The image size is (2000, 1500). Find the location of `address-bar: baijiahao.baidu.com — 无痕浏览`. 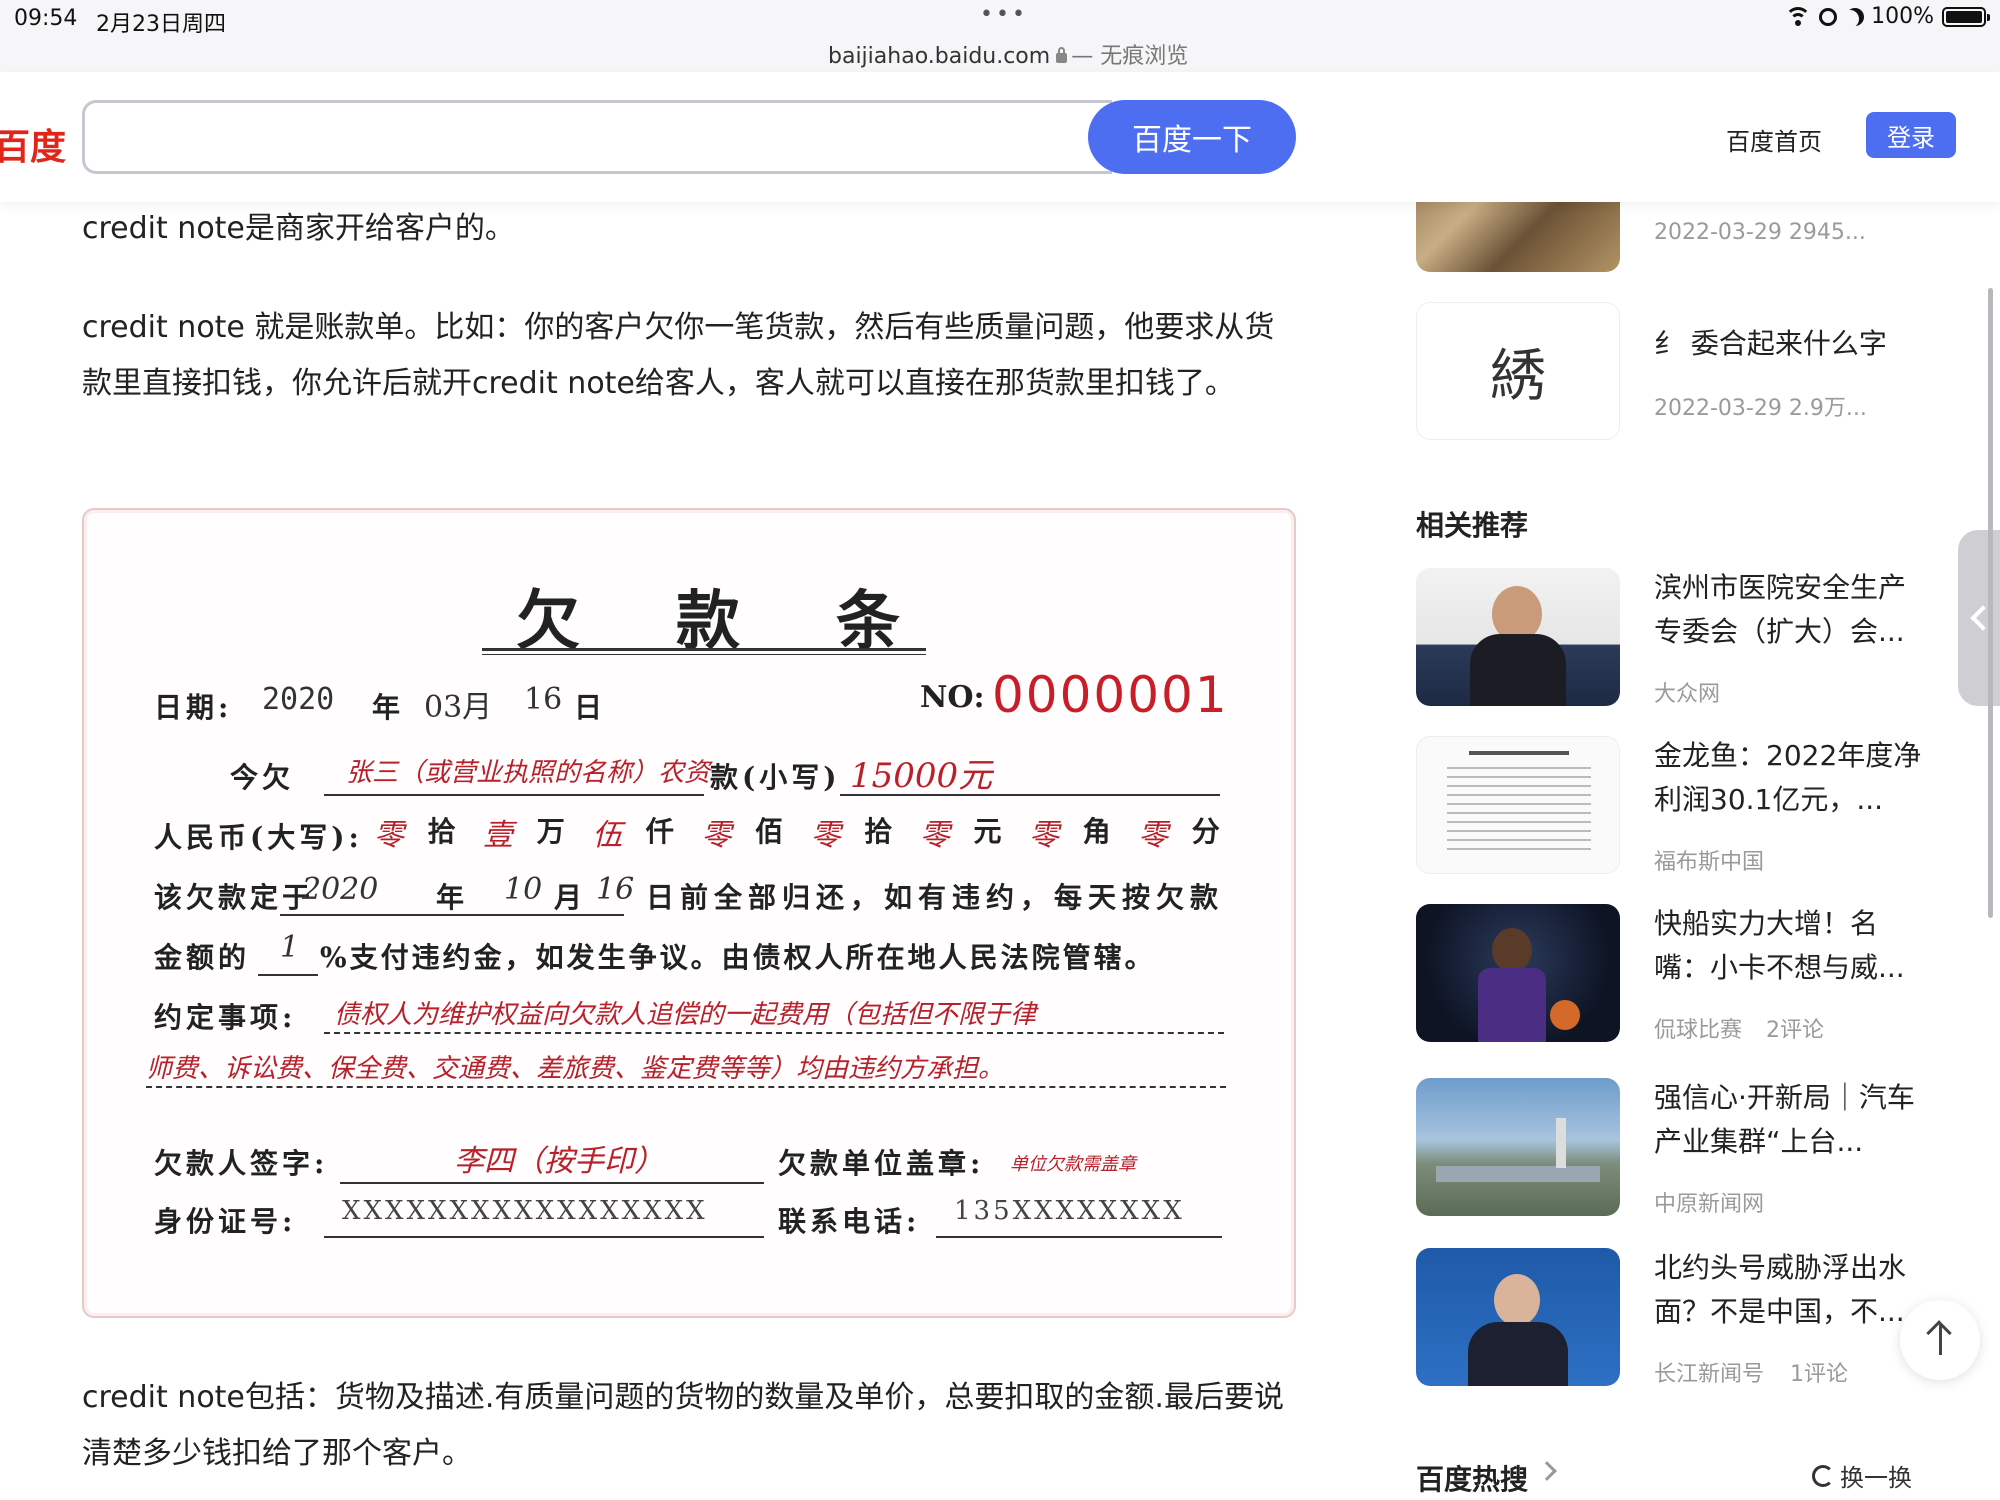

address-bar: baijiahao.baidu.com — 无痕浏览 is located at coordinates (1008, 54).